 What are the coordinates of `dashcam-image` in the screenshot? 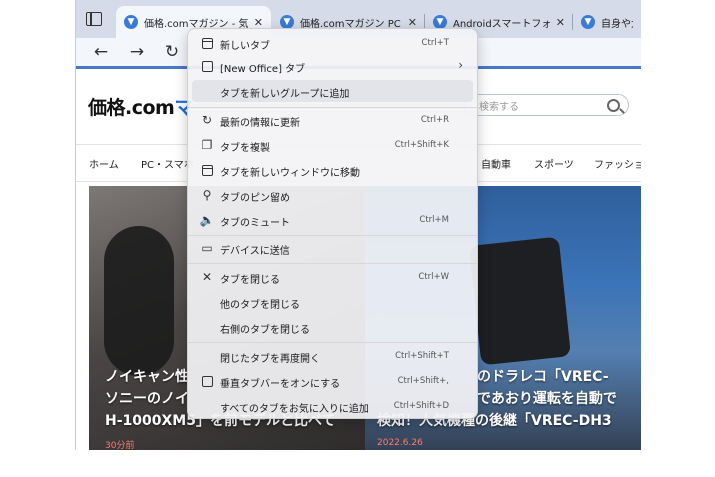 It's located at (520, 301).